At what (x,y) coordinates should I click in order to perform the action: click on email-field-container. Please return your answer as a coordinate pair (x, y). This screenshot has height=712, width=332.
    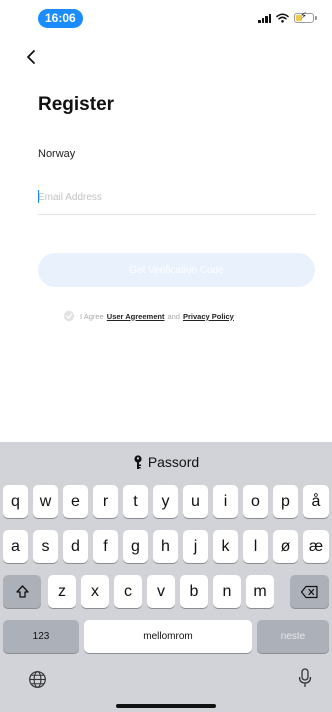
    Looking at the image, I should click on (177, 200).